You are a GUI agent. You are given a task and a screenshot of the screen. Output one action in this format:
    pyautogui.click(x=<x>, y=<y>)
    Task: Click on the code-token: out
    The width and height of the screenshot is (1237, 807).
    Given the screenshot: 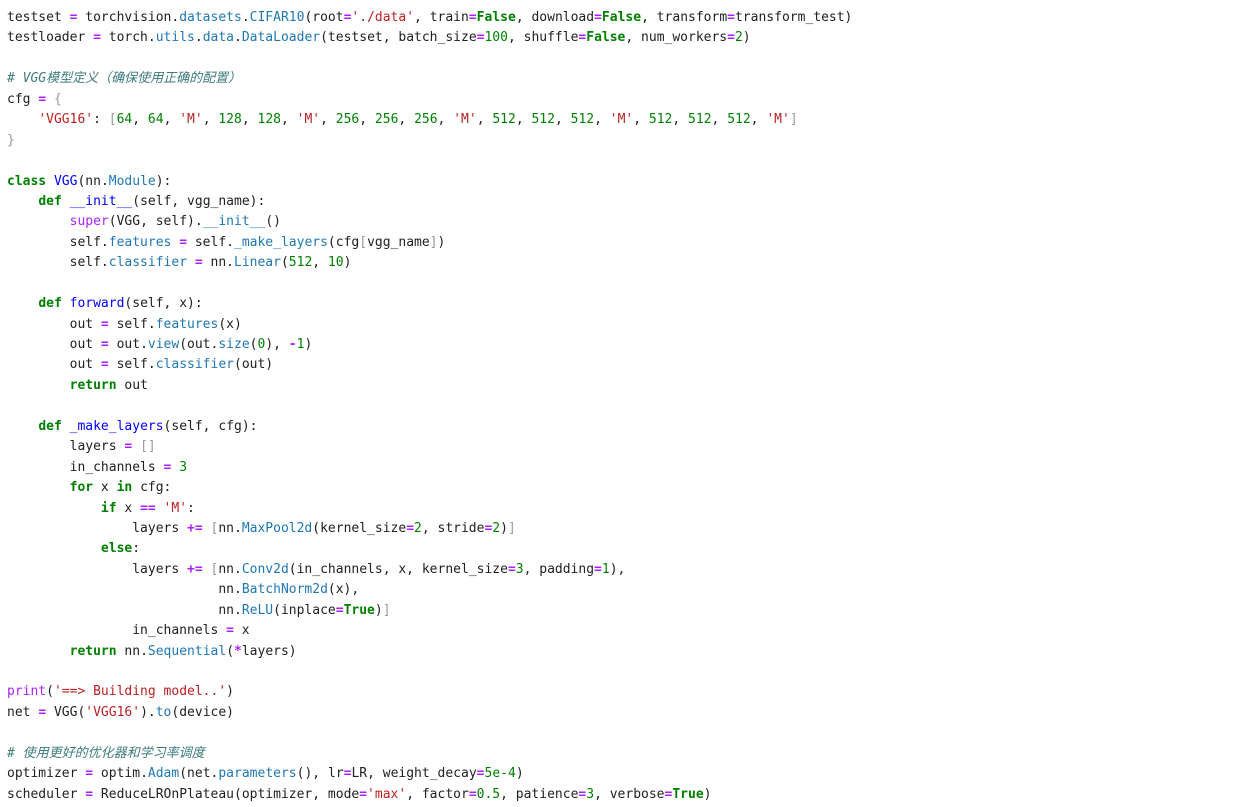 What is the action you would take?
    pyautogui.click(x=54, y=365)
    